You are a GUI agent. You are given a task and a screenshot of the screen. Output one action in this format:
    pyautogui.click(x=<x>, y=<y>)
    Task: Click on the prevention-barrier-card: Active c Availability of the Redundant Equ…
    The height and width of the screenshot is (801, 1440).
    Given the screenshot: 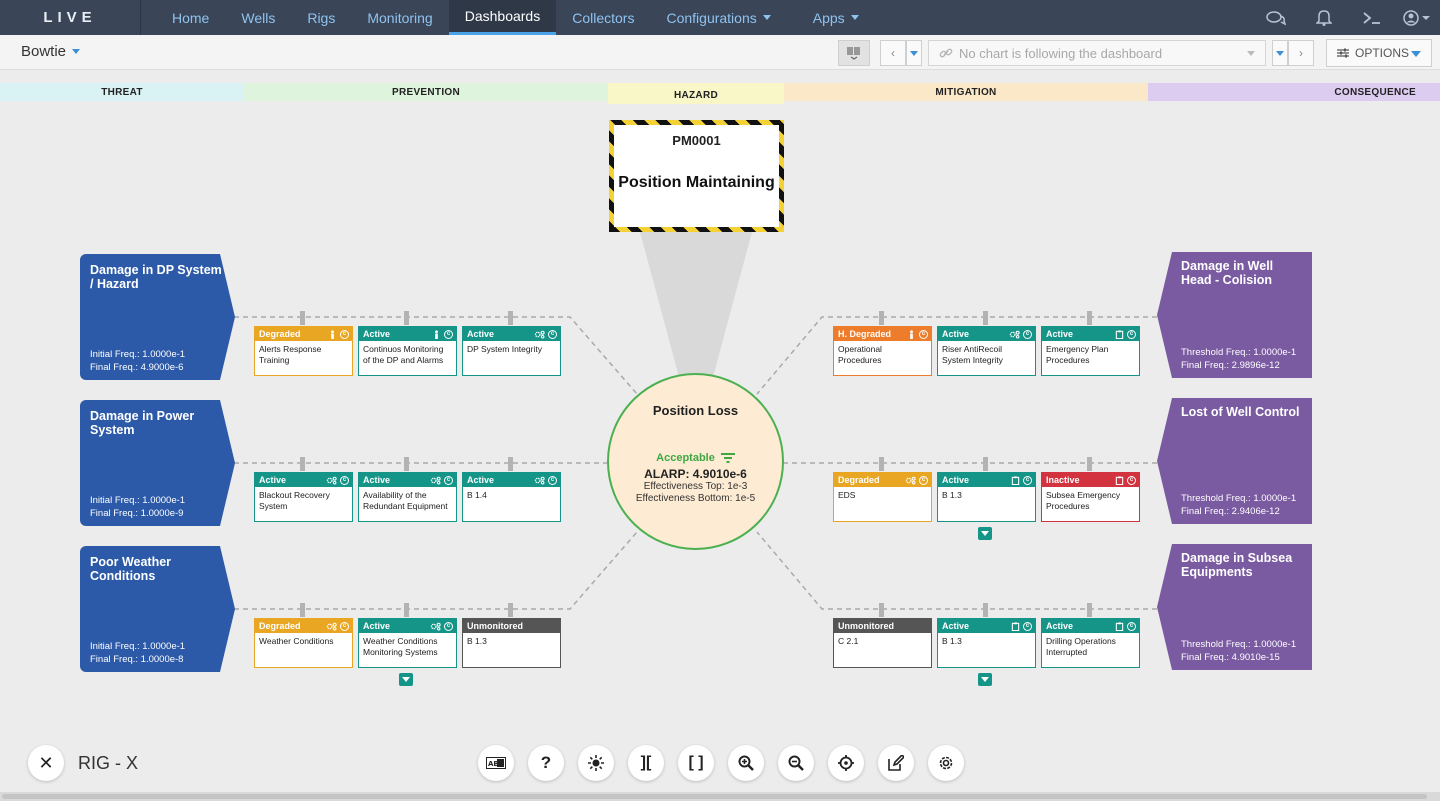 What is the action you would take?
    pyautogui.click(x=407, y=497)
    